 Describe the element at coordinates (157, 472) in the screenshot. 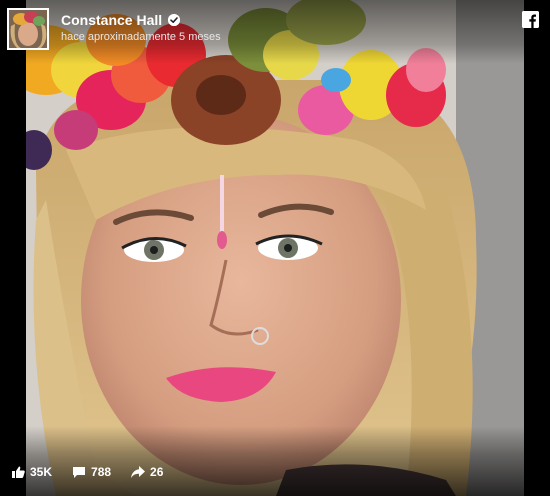

I see `shares-count: 26` at that location.